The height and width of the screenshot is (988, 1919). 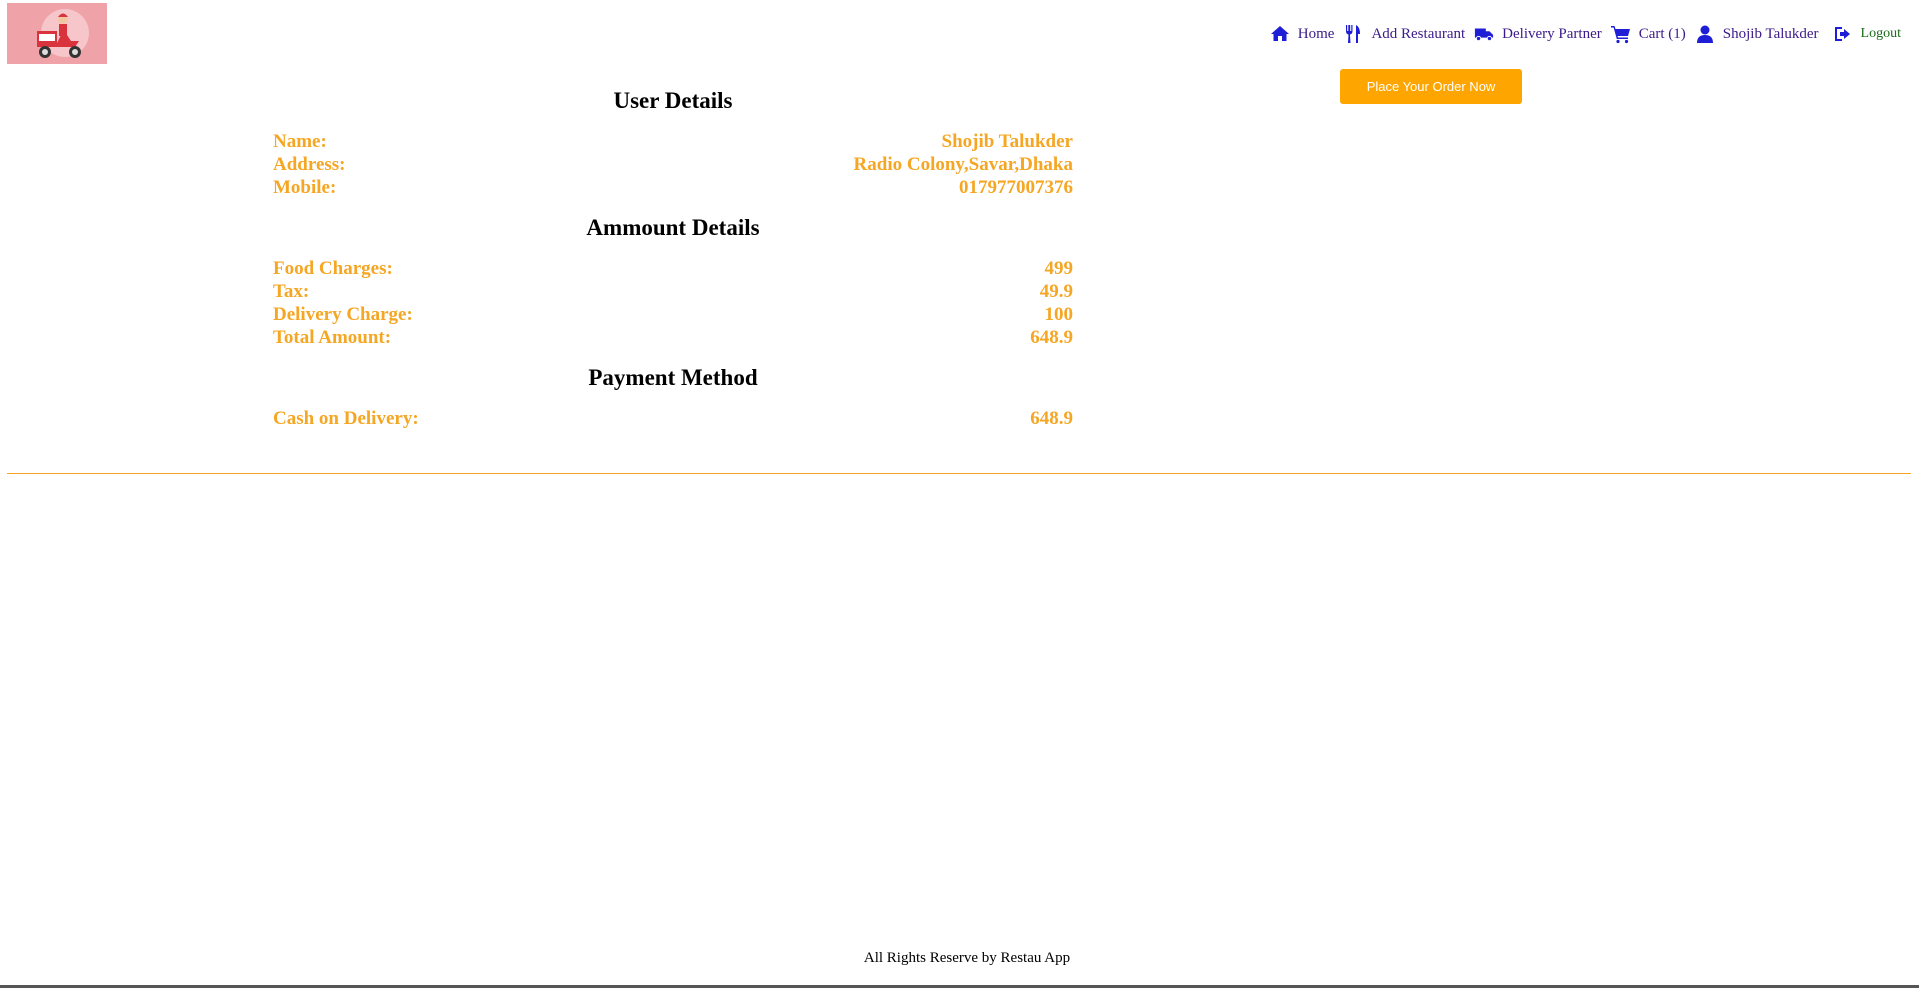 What do you see at coordinates (1431, 86) in the screenshot?
I see `place-order-button: Place Your Order Now` at bounding box center [1431, 86].